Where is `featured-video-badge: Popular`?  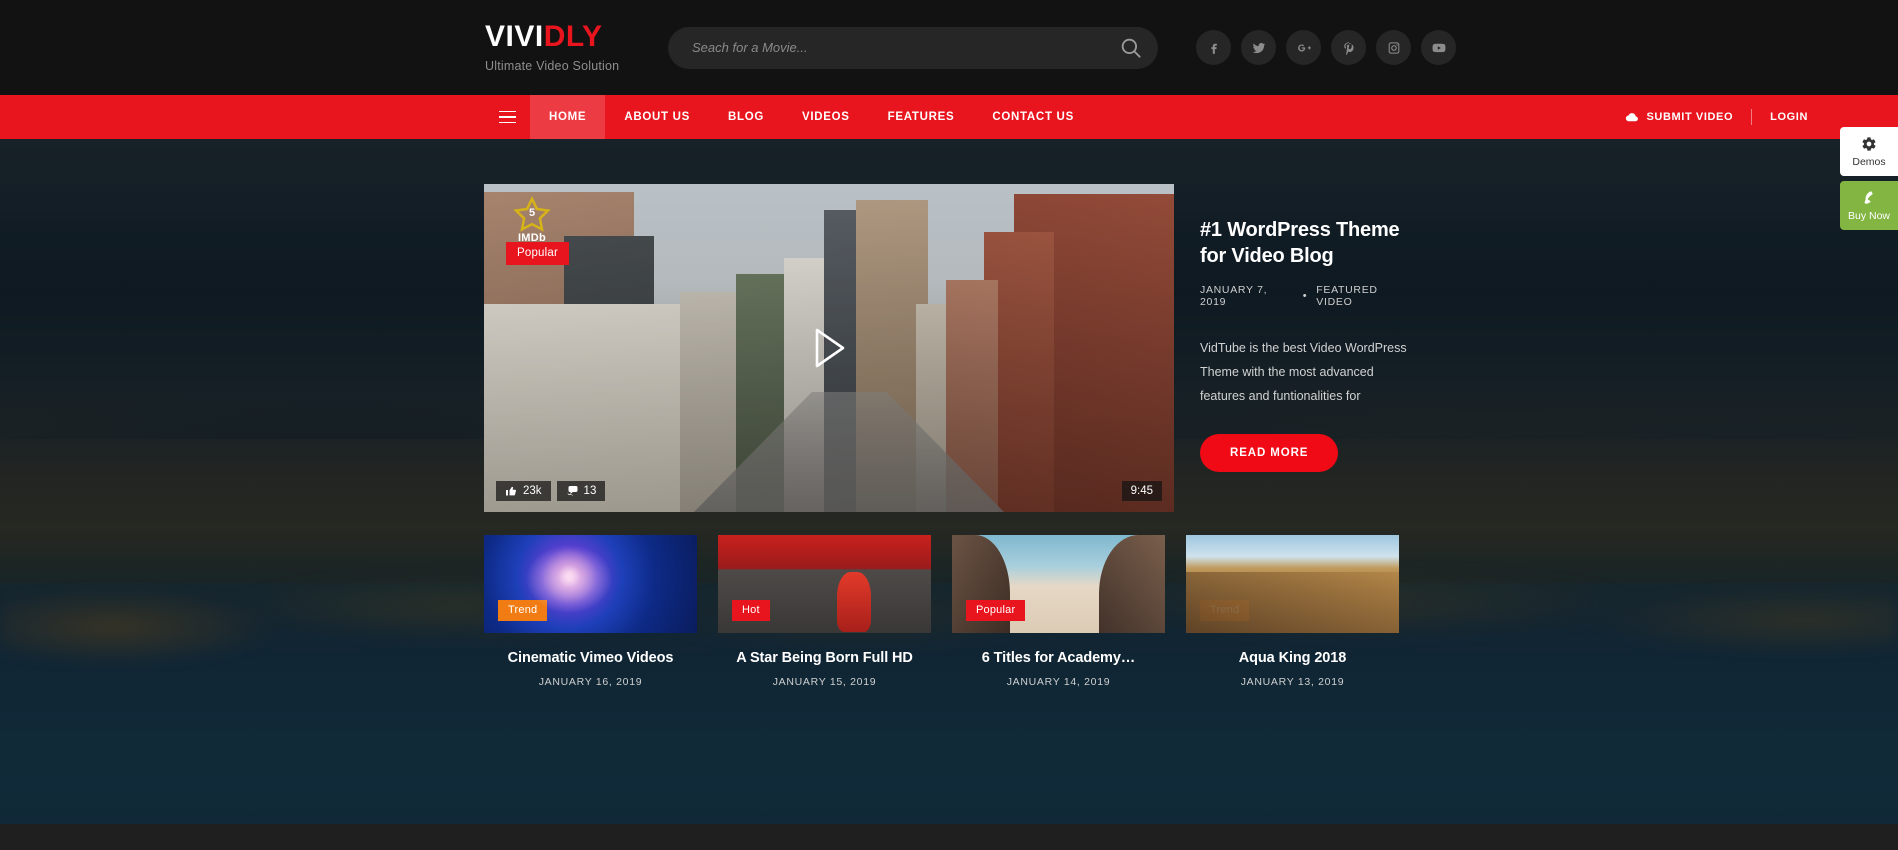
featured-video-badge: Popular is located at coordinates (538, 253).